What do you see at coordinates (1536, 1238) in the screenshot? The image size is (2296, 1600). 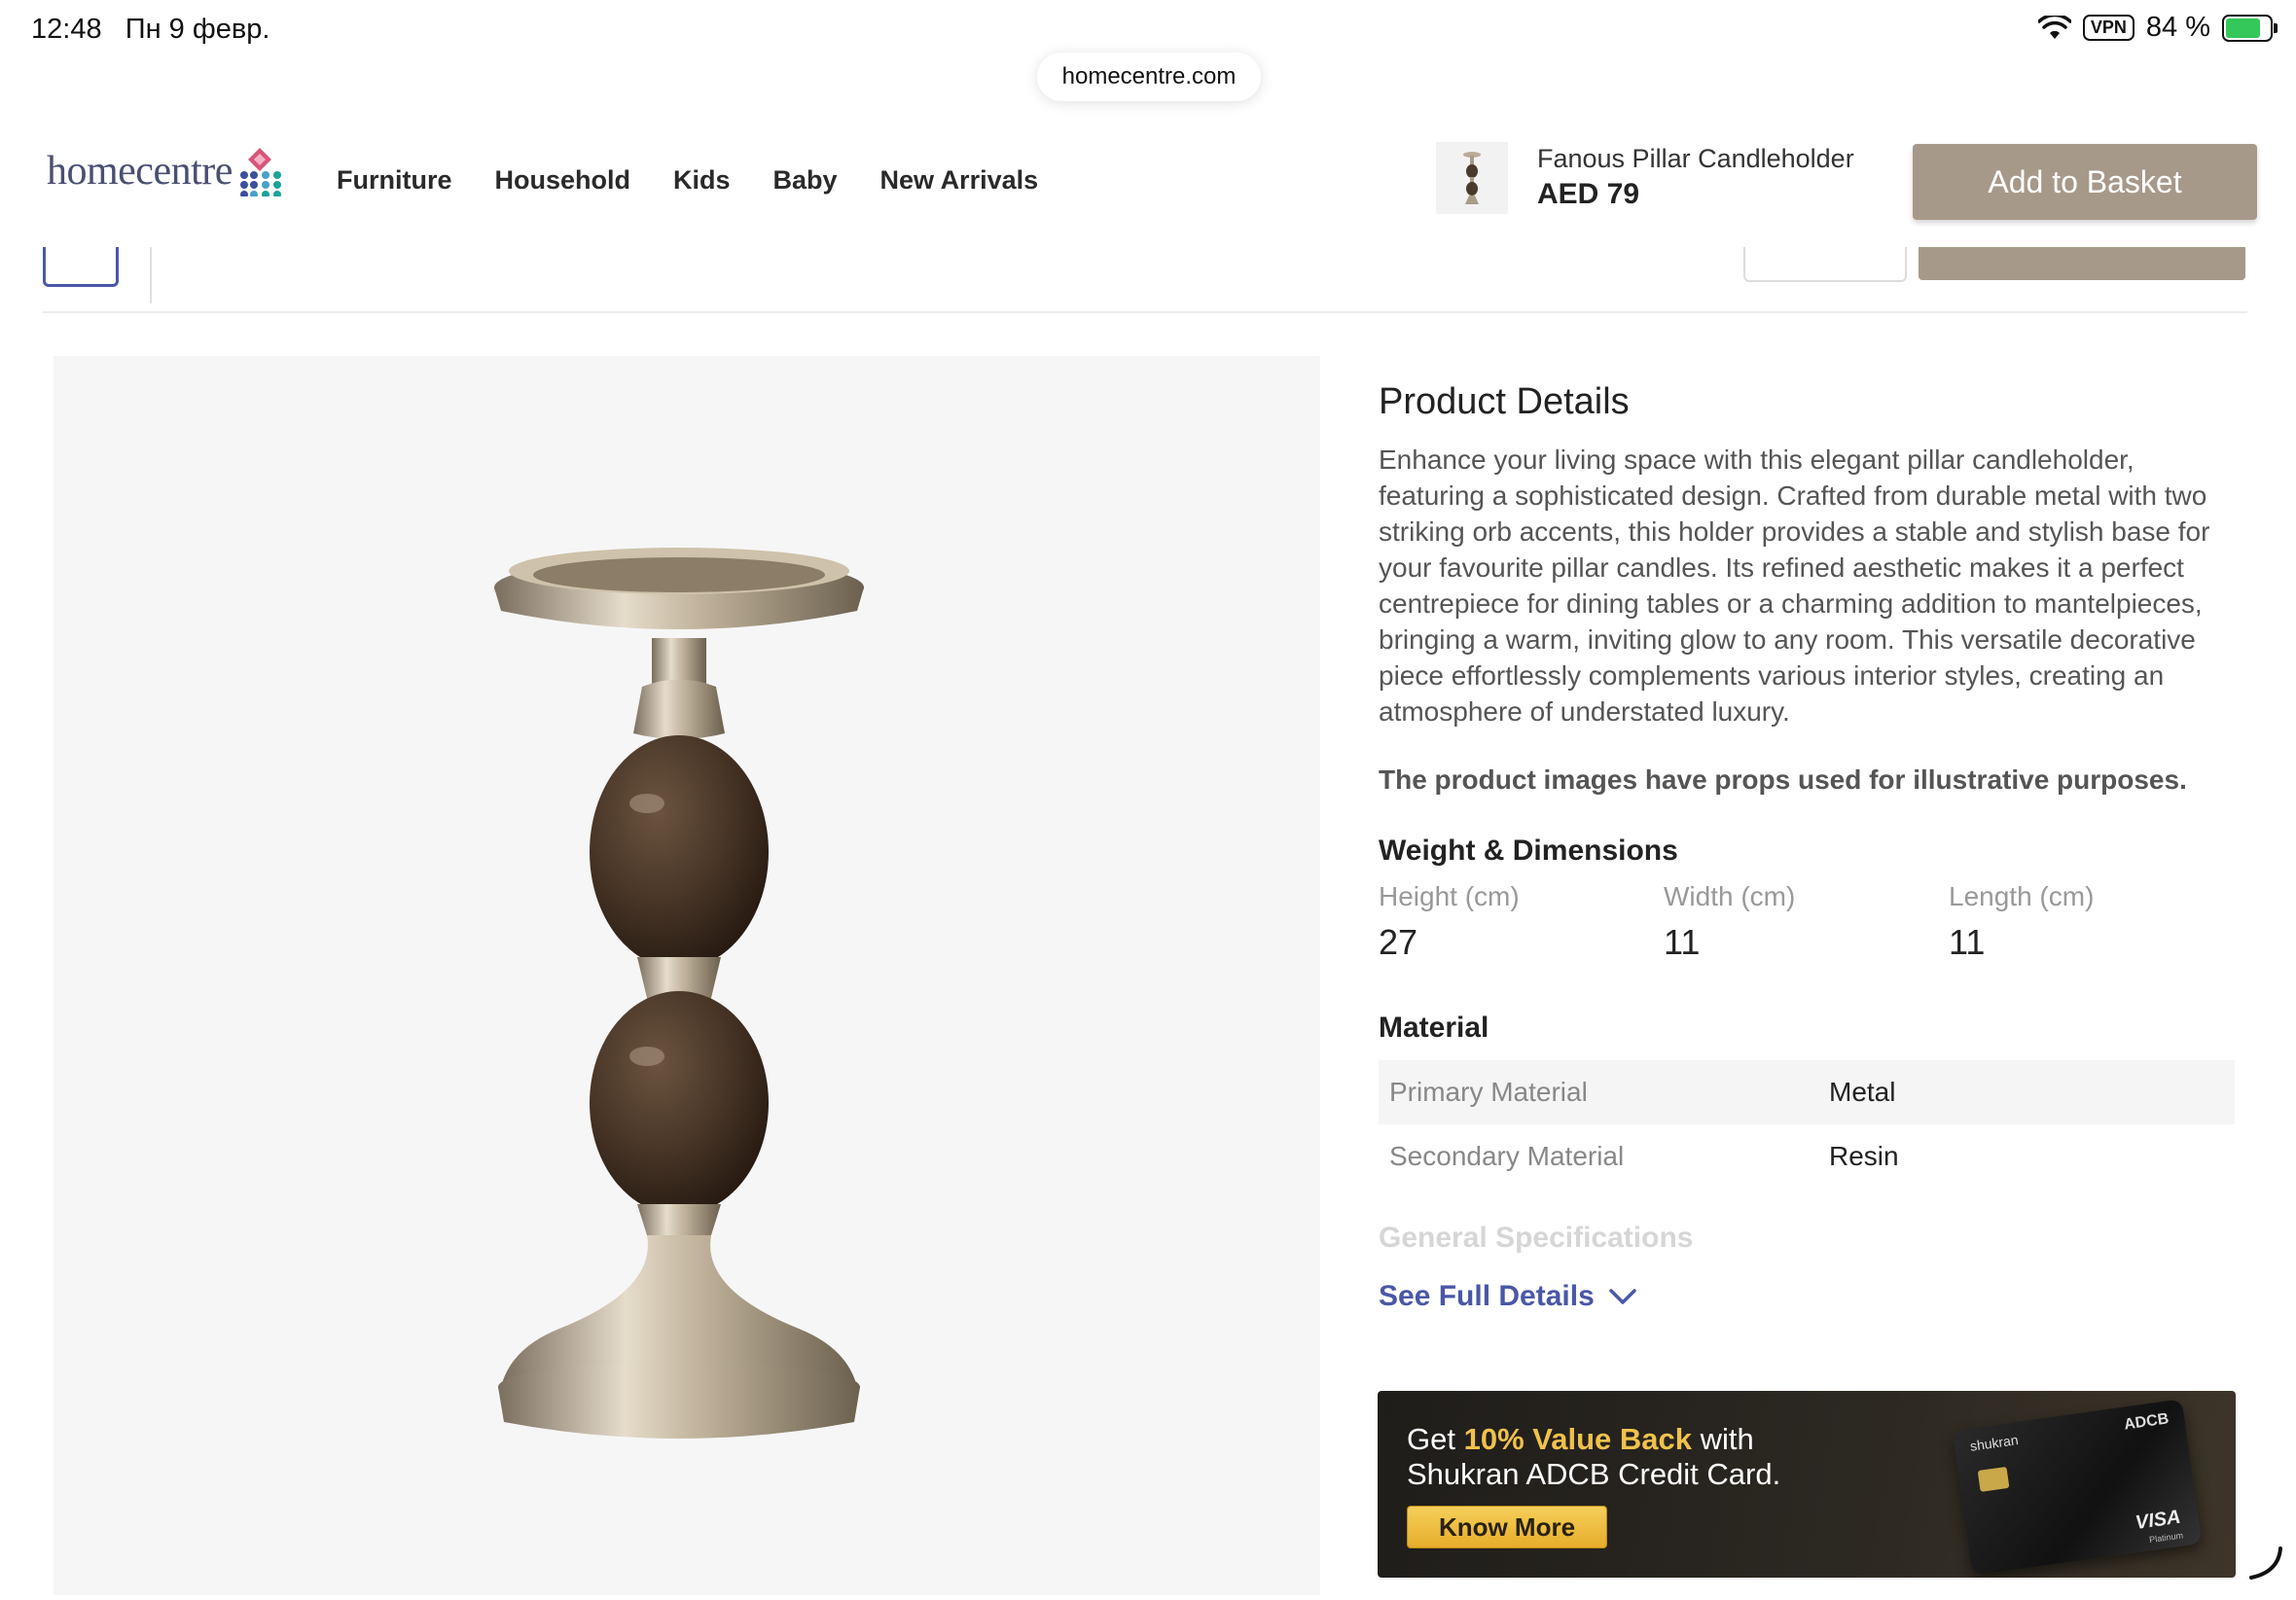 I see `general-specifications-title: General Specifications` at bounding box center [1536, 1238].